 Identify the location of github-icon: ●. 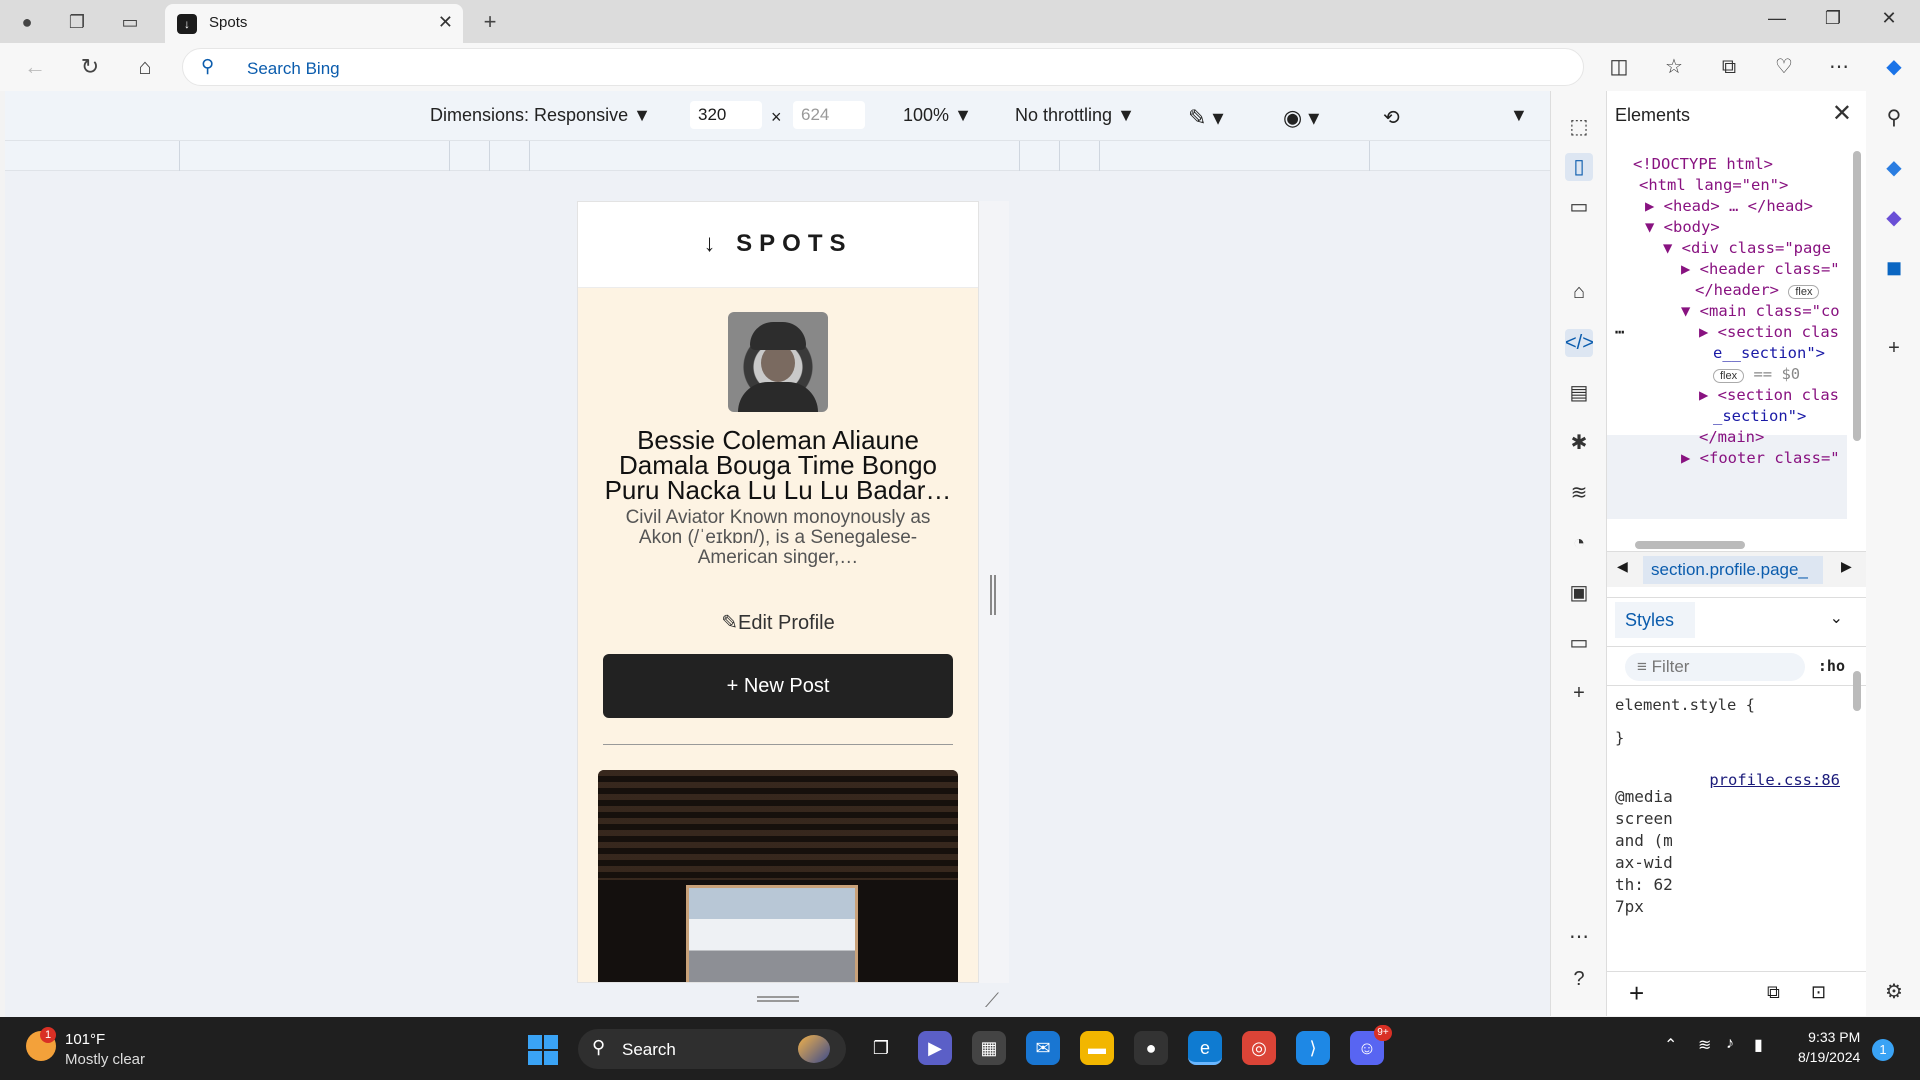
(1151, 1048).